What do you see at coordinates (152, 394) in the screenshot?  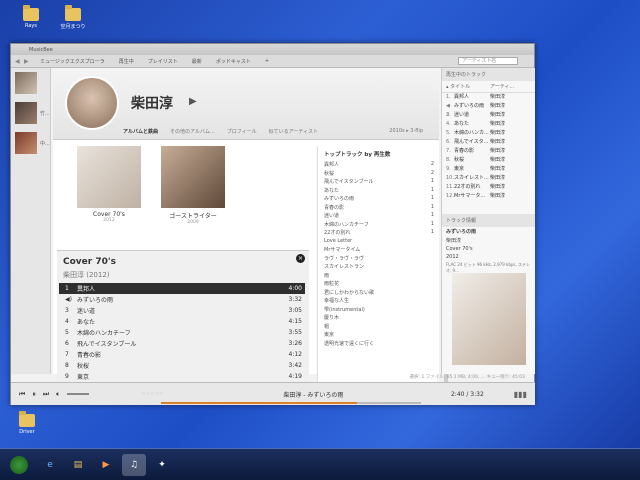 I see `rating-stars: ☆☆☆☆☆` at bounding box center [152, 394].